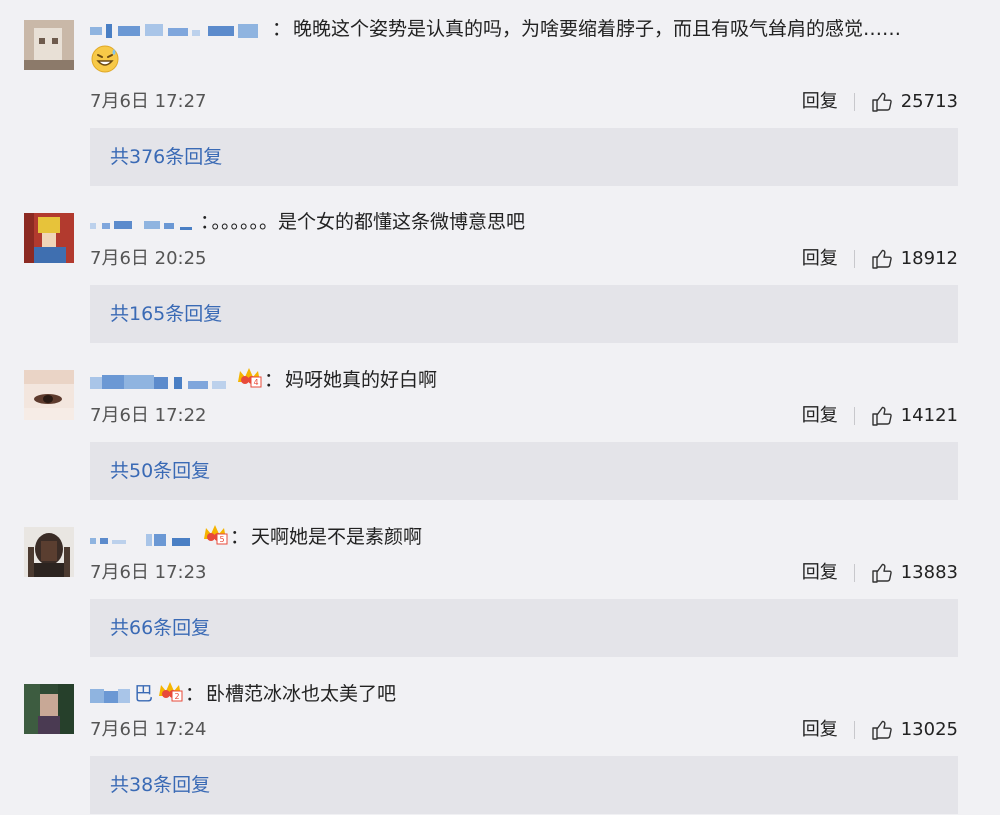 The width and height of the screenshot is (1000, 815). What do you see at coordinates (524, 259) in the screenshot?
I see `comment-meta: 7月6日 20:25 回复 18912` at bounding box center [524, 259].